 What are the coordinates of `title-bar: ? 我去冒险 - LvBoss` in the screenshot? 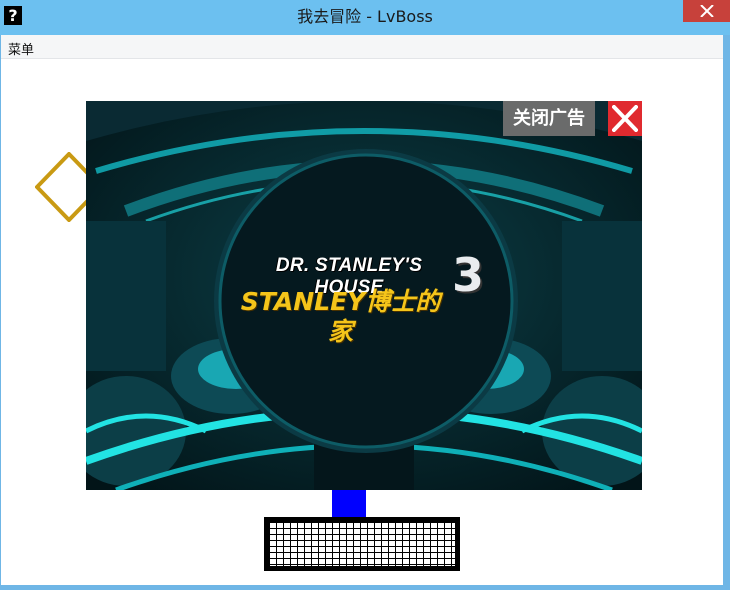 It's located at (365, 17).